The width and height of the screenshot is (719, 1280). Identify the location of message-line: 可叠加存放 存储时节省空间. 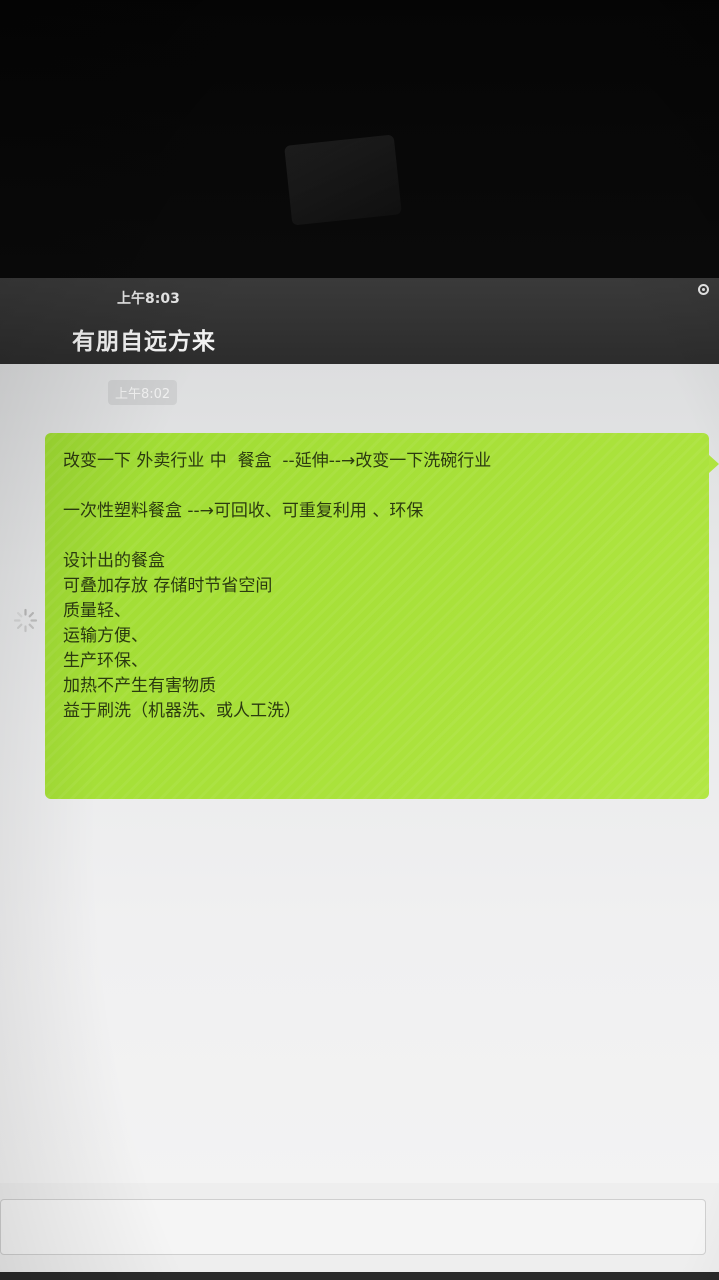
(168, 586).